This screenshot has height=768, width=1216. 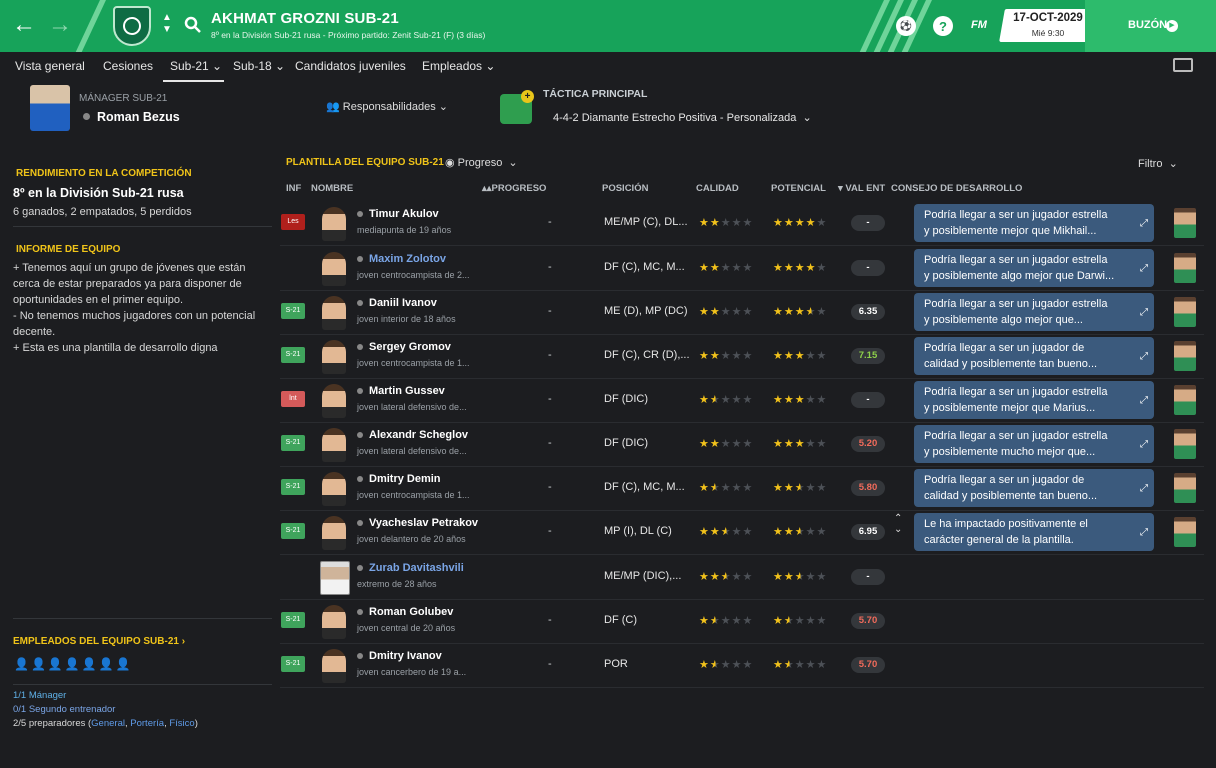 What do you see at coordinates (798, 188) in the screenshot?
I see `col-potential: POTENCIAL` at bounding box center [798, 188].